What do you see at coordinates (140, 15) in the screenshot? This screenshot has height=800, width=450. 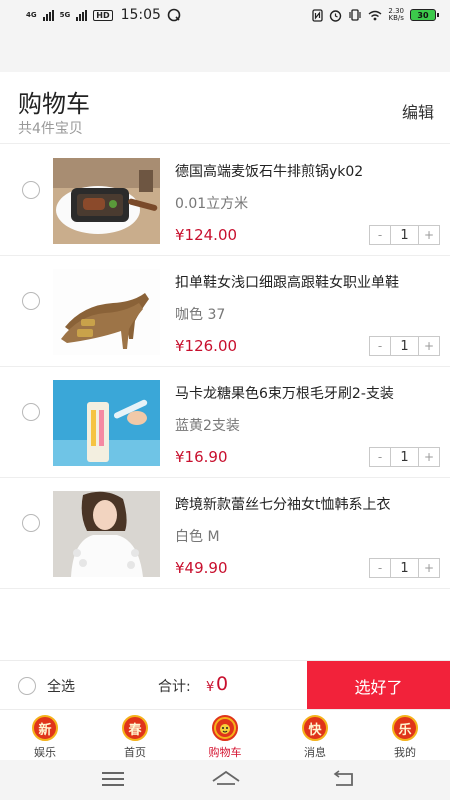 I see `clock: 15:05` at bounding box center [140, 15].